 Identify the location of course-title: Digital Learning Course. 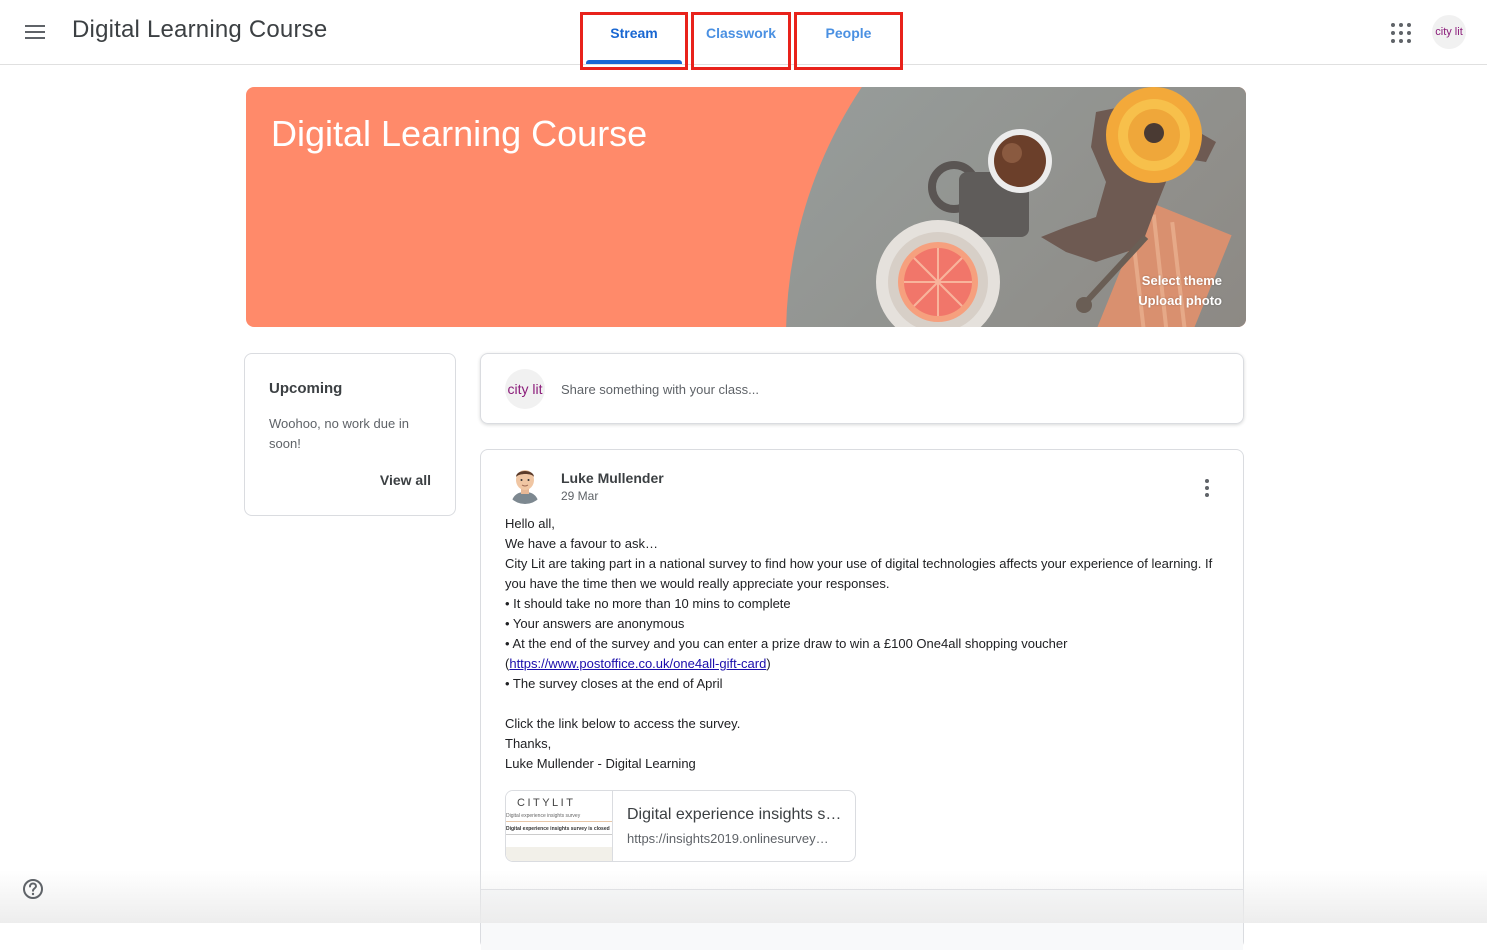
(199, 30).